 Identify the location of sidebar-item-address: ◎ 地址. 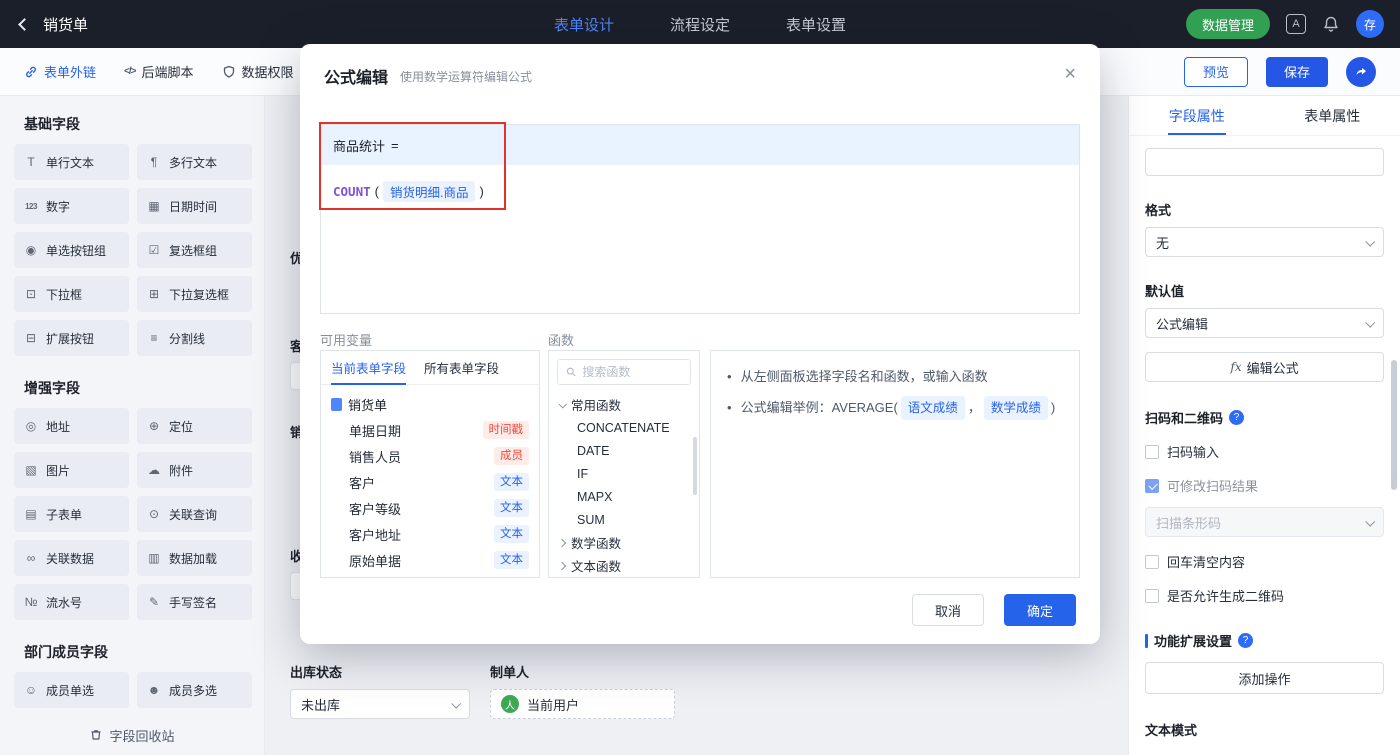
(71, 426).